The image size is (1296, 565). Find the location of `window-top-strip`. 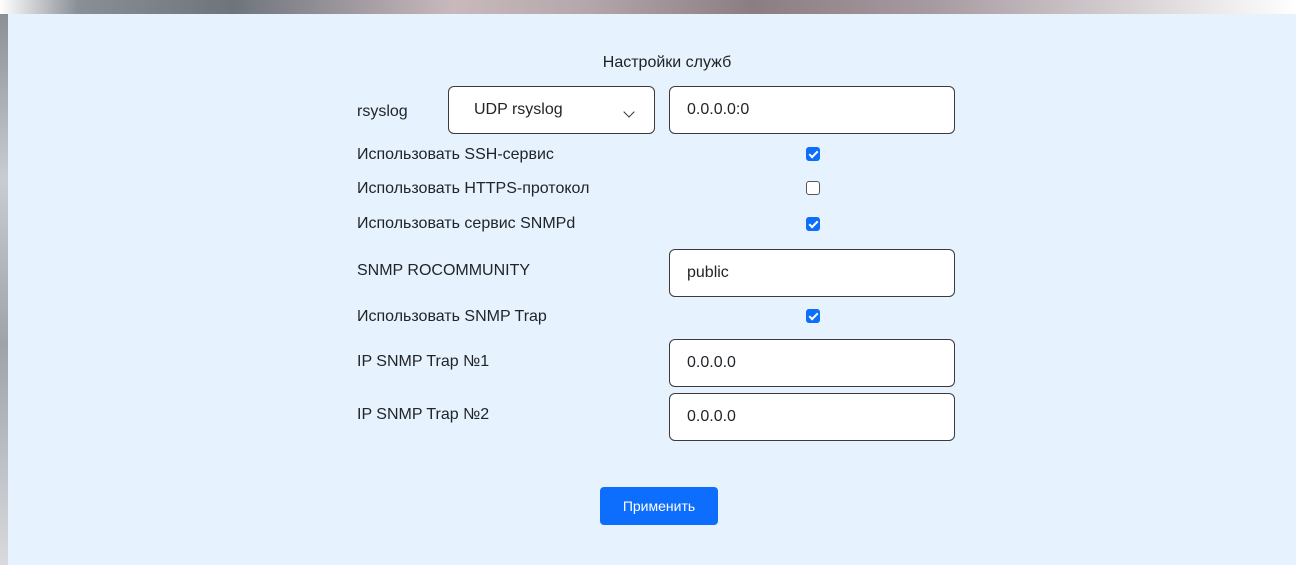

window-top-strip is located at coordinates (648, 7).